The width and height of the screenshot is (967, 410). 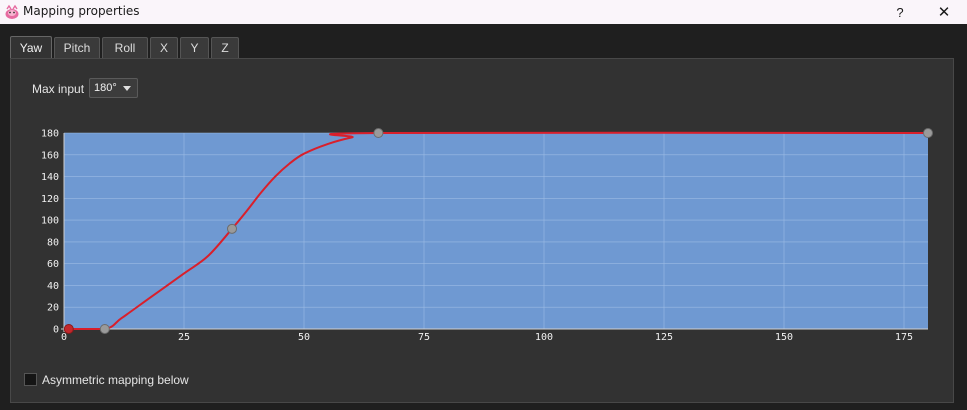 What do you see at coordinates (424, 337) in the screenshot?
I see `x-tick-label: 75` at bounding box center [424, 337].